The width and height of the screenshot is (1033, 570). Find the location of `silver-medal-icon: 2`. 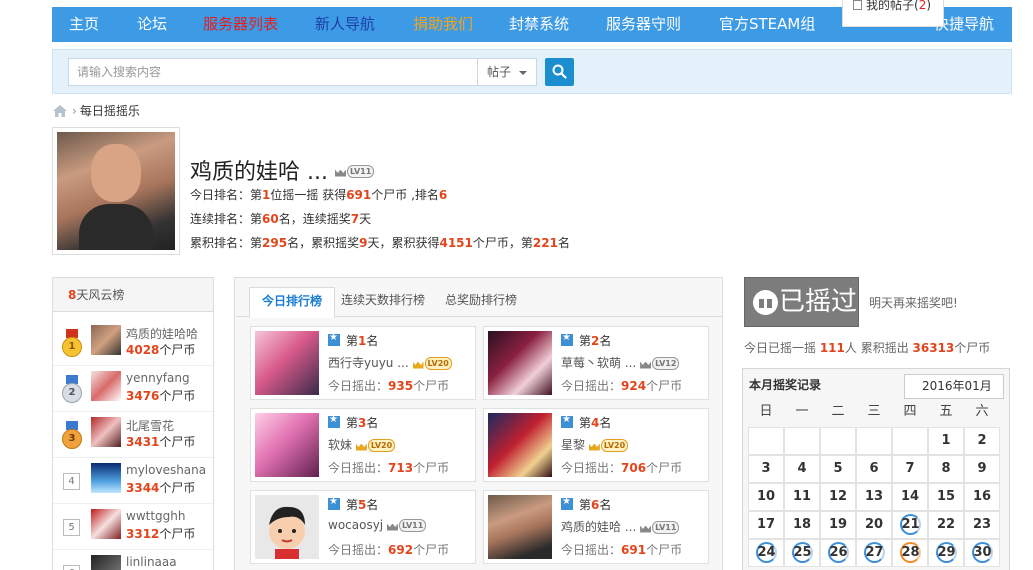

silver-medal-icon: 2 is located at coordinates (72, 390).